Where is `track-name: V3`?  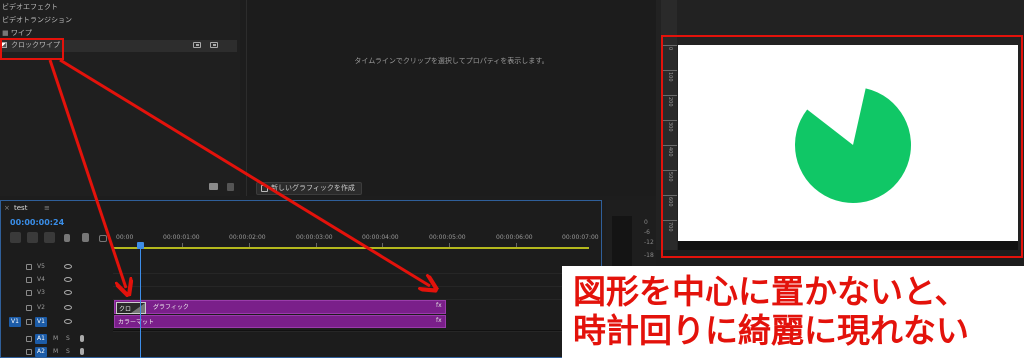
track-name: V3 is located at coordinates (41, 292).